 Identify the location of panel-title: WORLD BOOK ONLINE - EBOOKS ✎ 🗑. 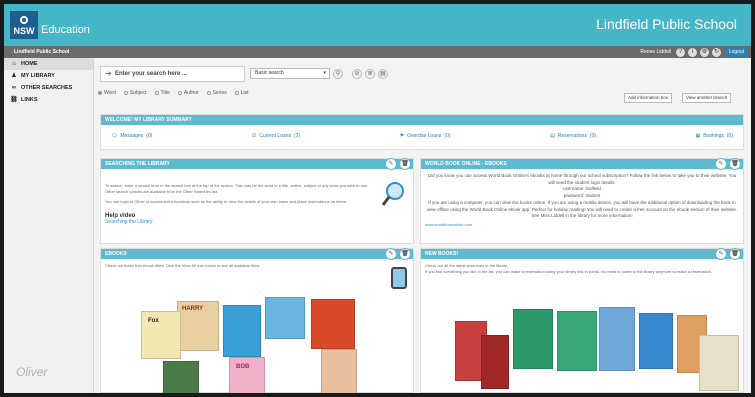
(582, 164).